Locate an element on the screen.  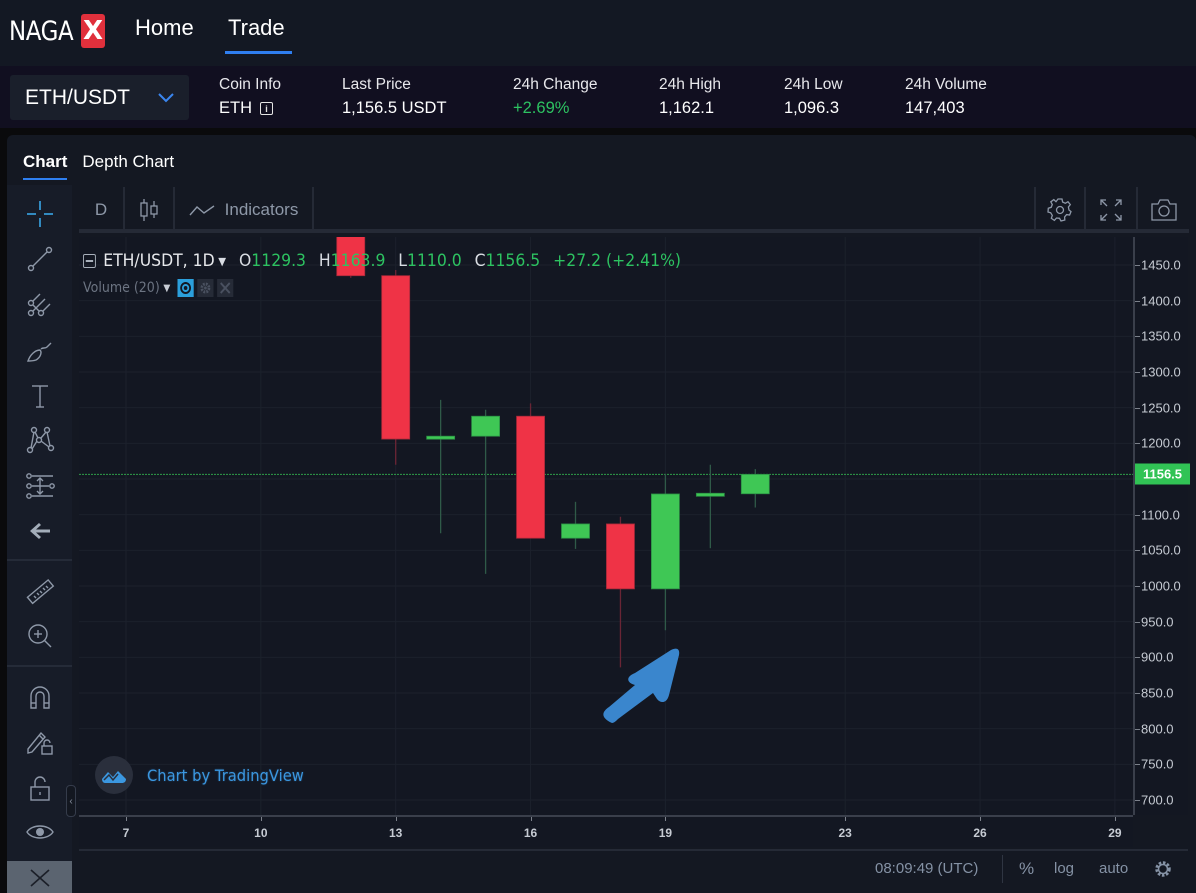
tradingview-watermark: Chart by TradingView is located at coordinates (206, 775).